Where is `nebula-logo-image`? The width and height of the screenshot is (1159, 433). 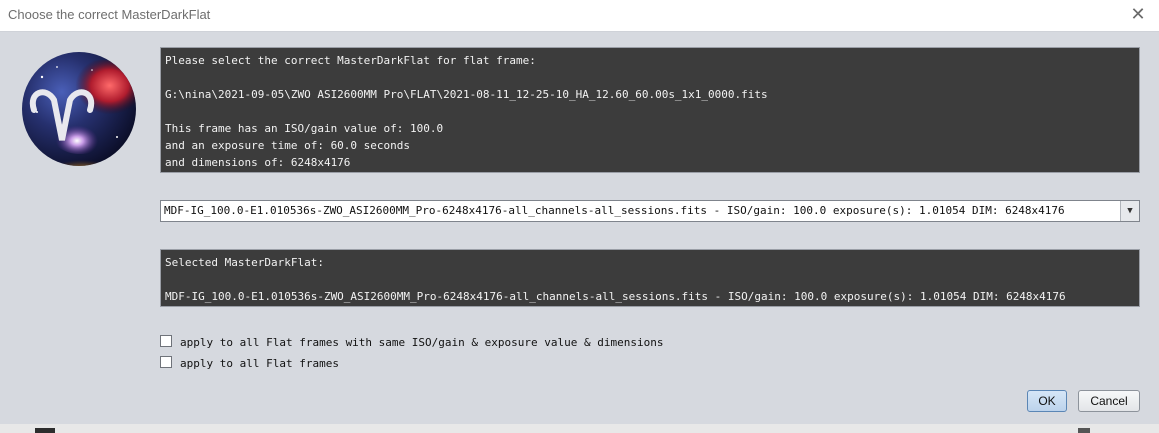
nebula-logo-image is located at coordinates (79, 109).